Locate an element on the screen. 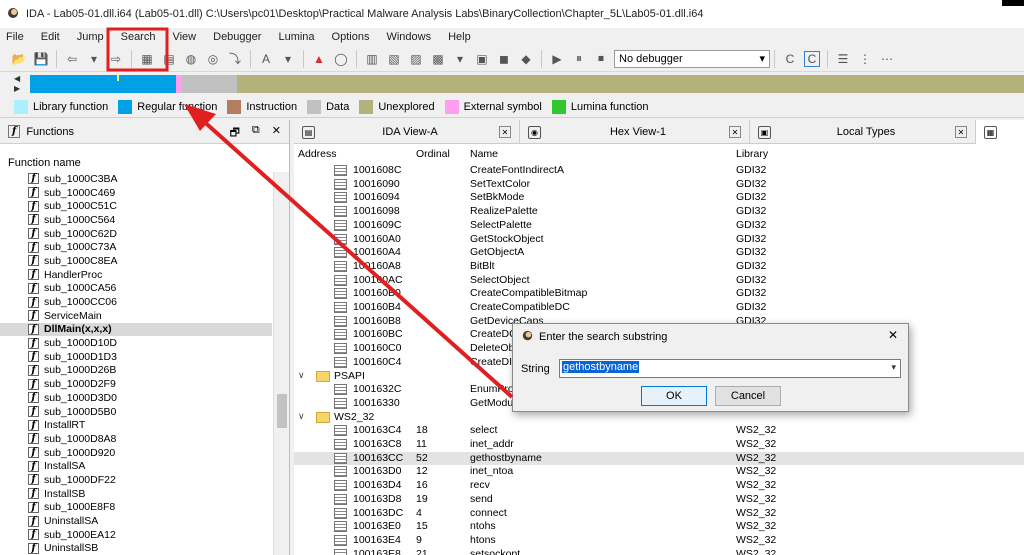 The width and height of the screenshot is (1024, 555). navigation-band: ◀ ▶ is located at coordinates (512, 84).